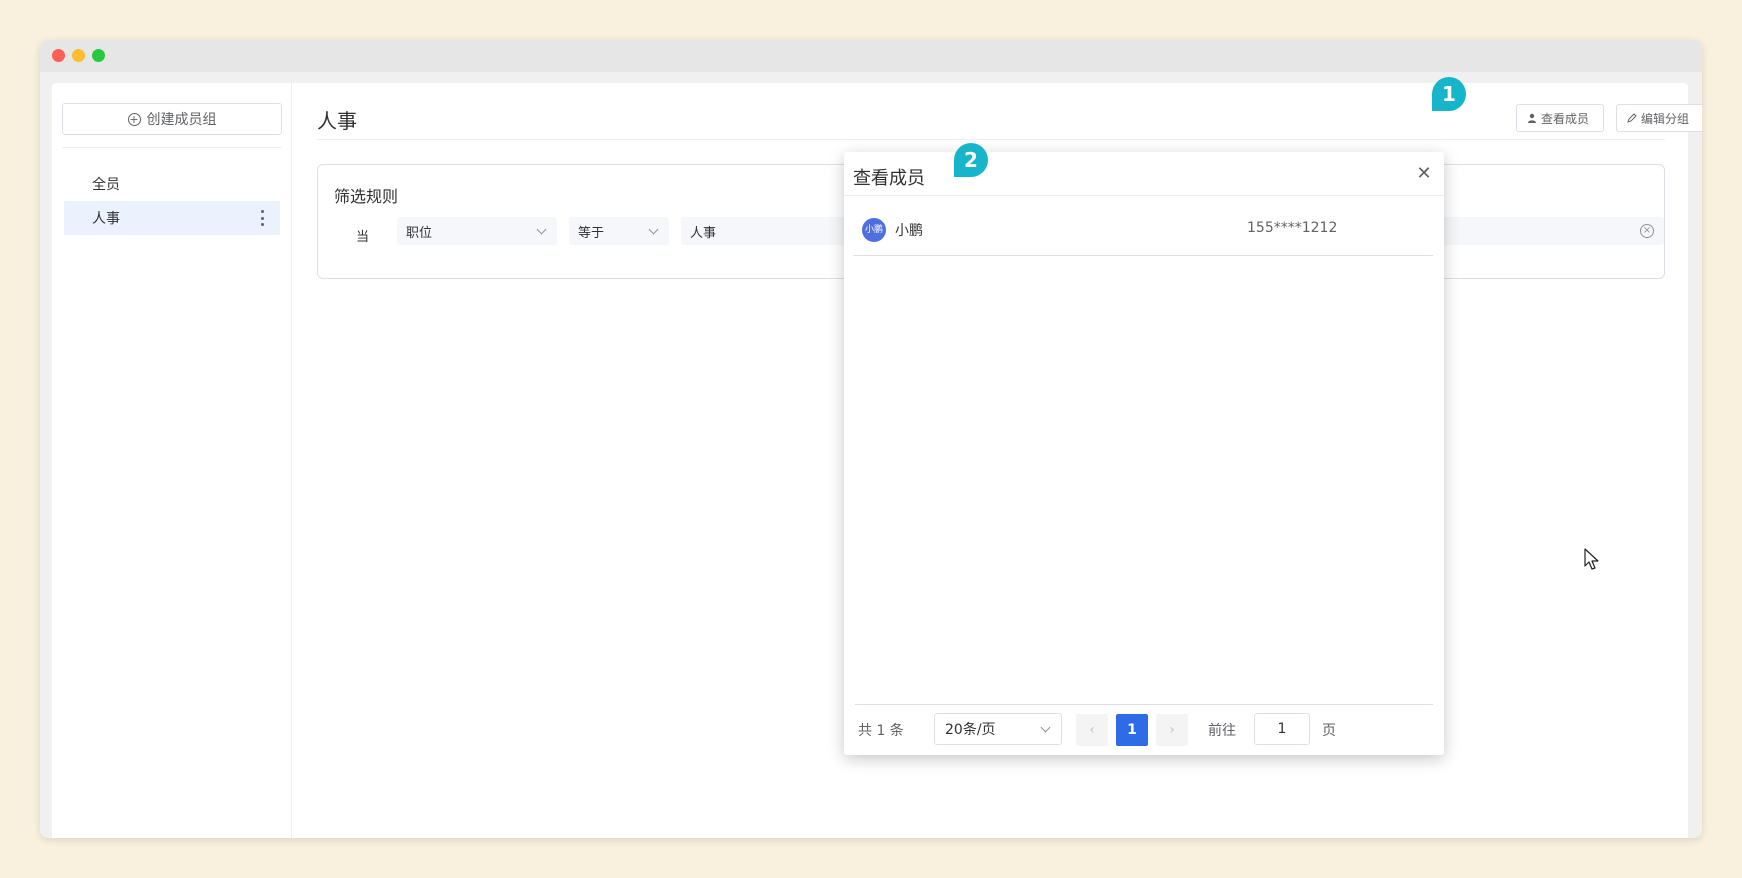  Describe the element at coordinates (1329, 731) in the screenshot. I see `page-unit-label: 页` at that location.